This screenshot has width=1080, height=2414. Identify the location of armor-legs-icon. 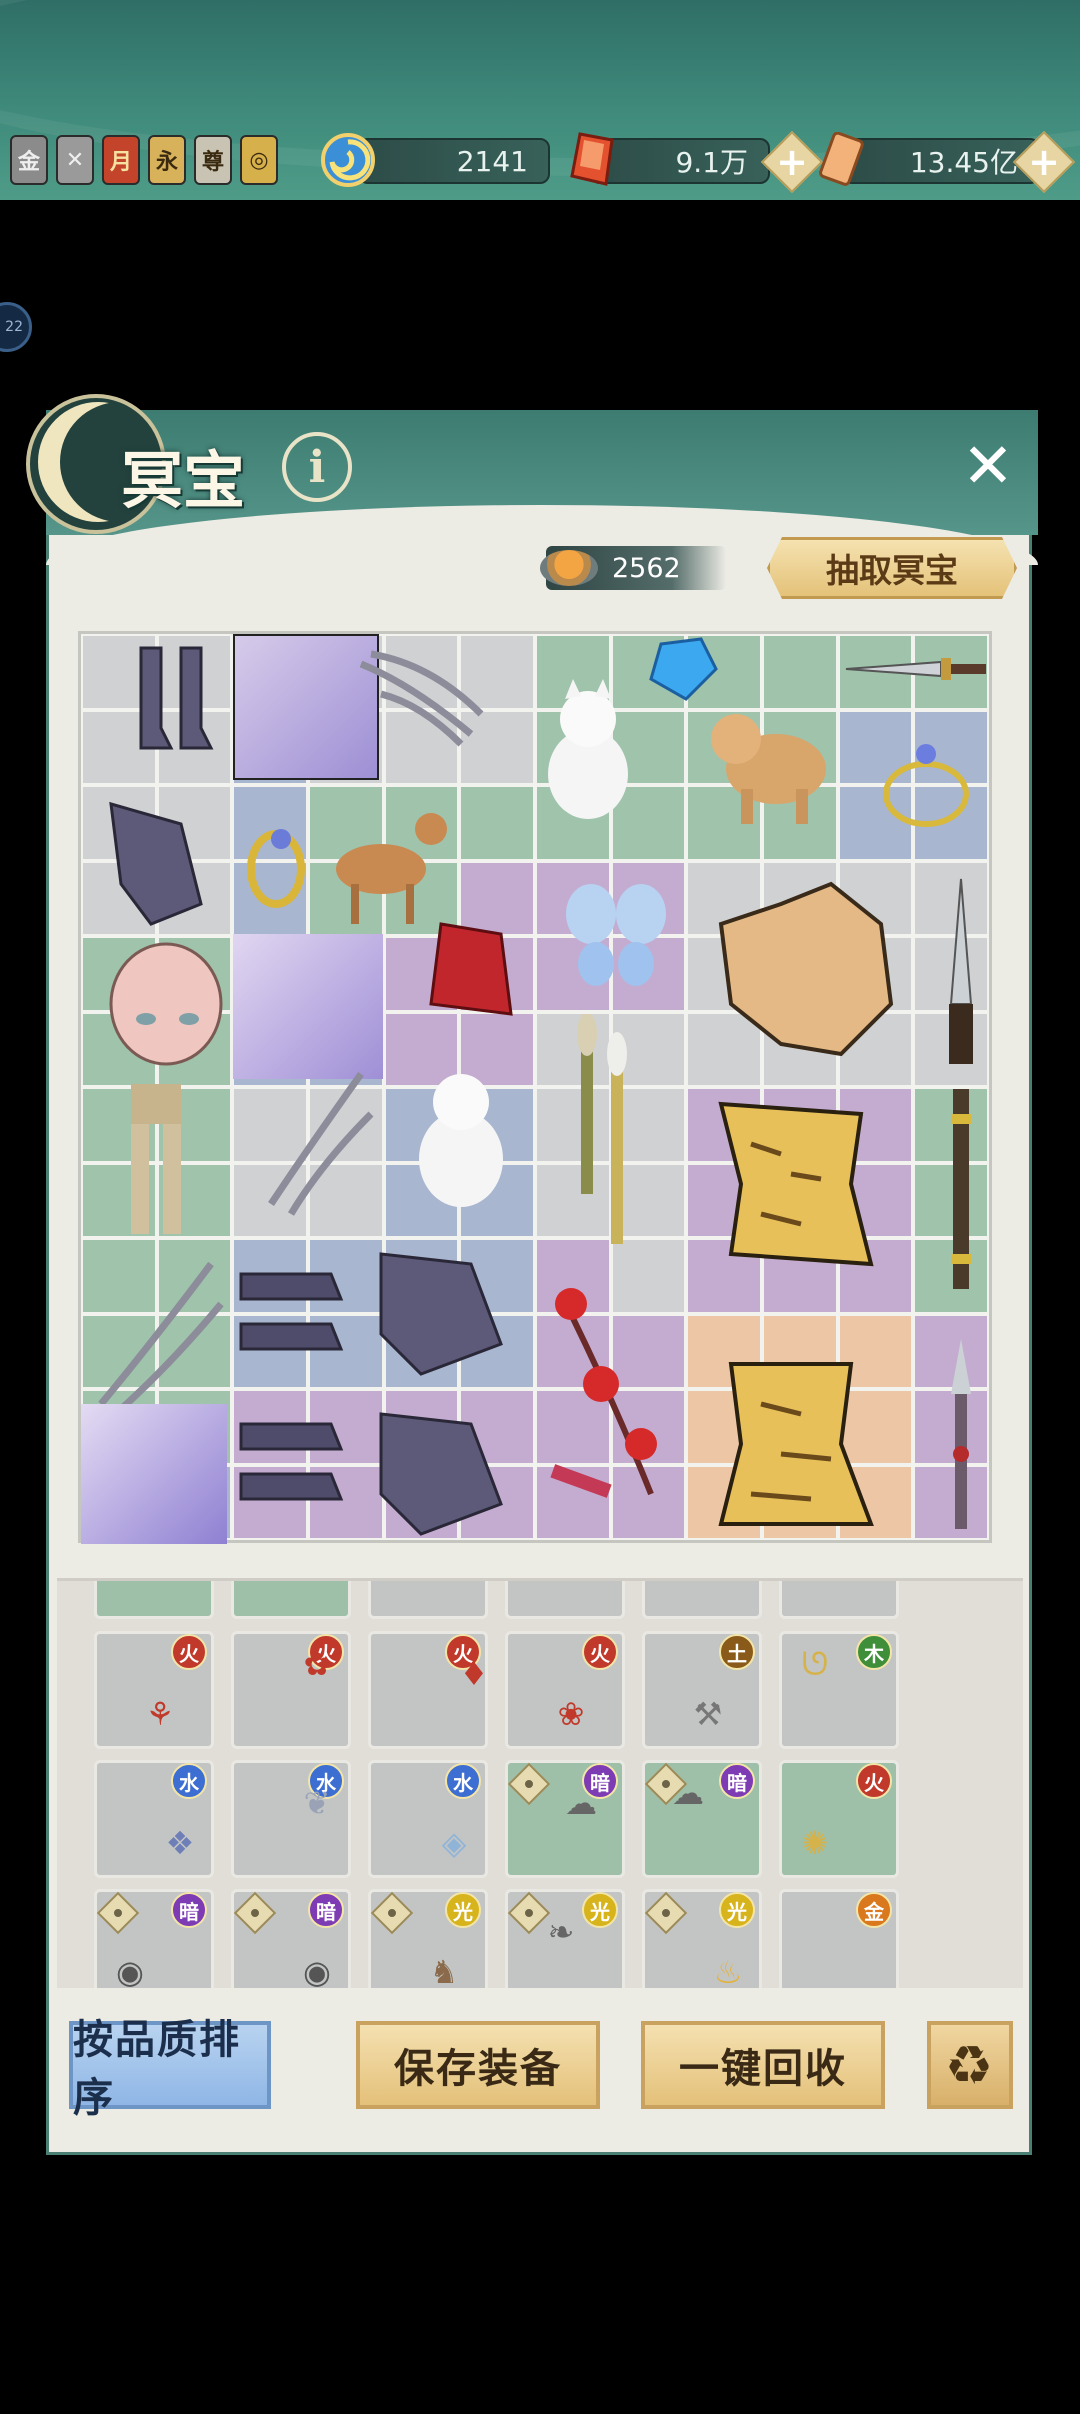
(156, 1159).